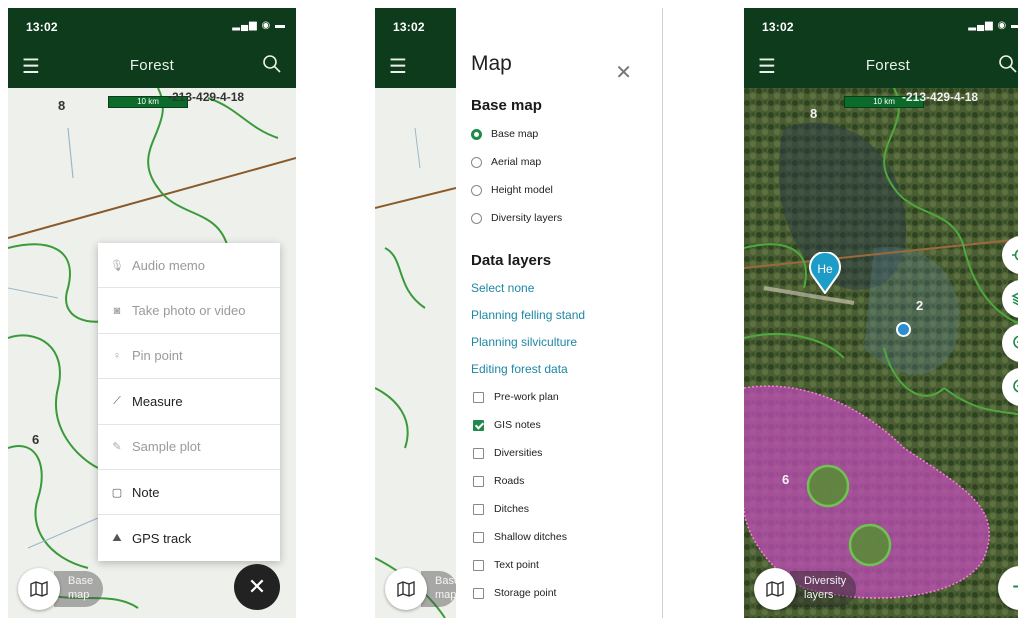  What do you see at coordinates (903, 329) in the screenshot?
I see `current-location-dot` at bounding box center [903, 329].